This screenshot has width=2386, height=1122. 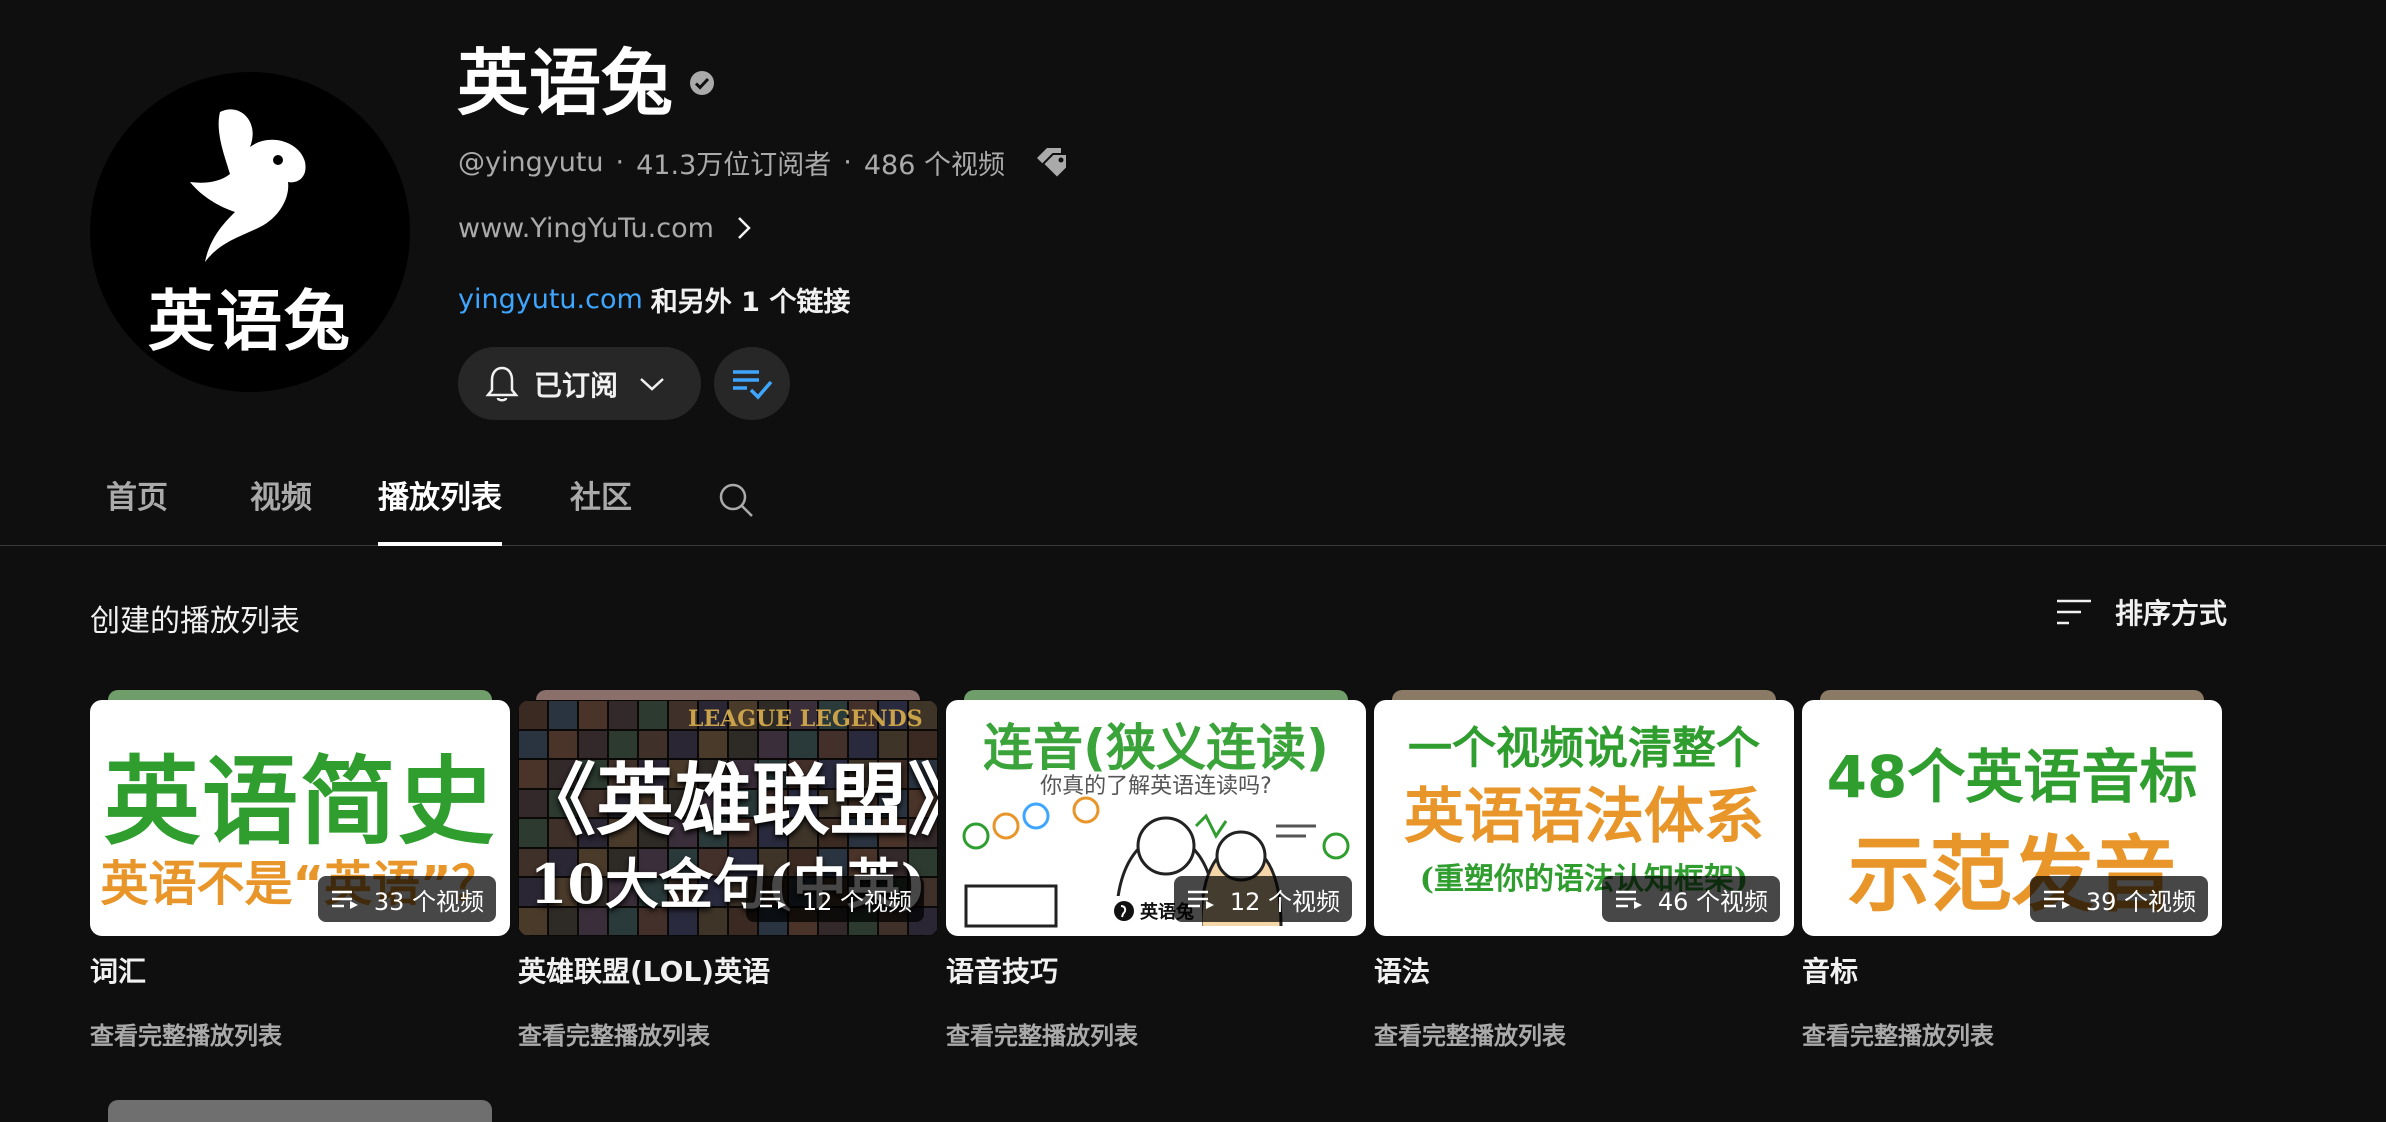 I want to click on playlist-check-icon, so click(x=753, y=384).